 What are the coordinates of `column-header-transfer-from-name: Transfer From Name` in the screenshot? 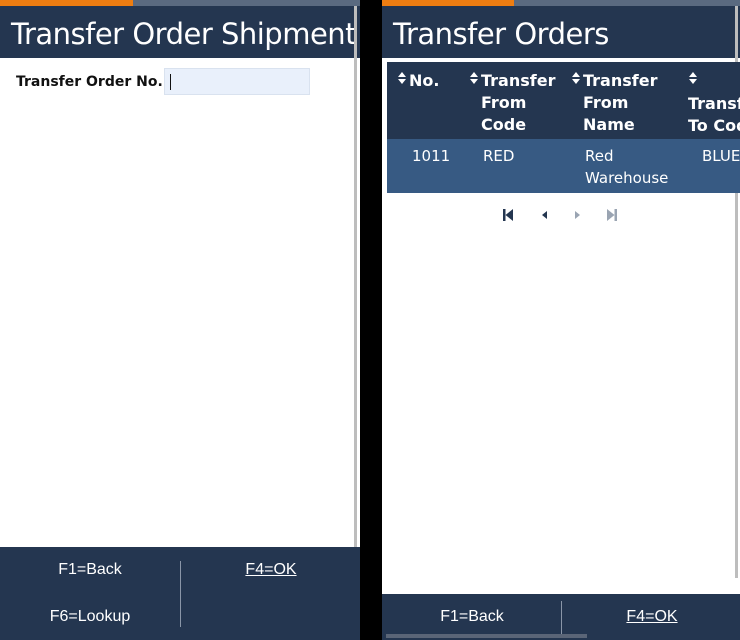 It's located at (614, 103).